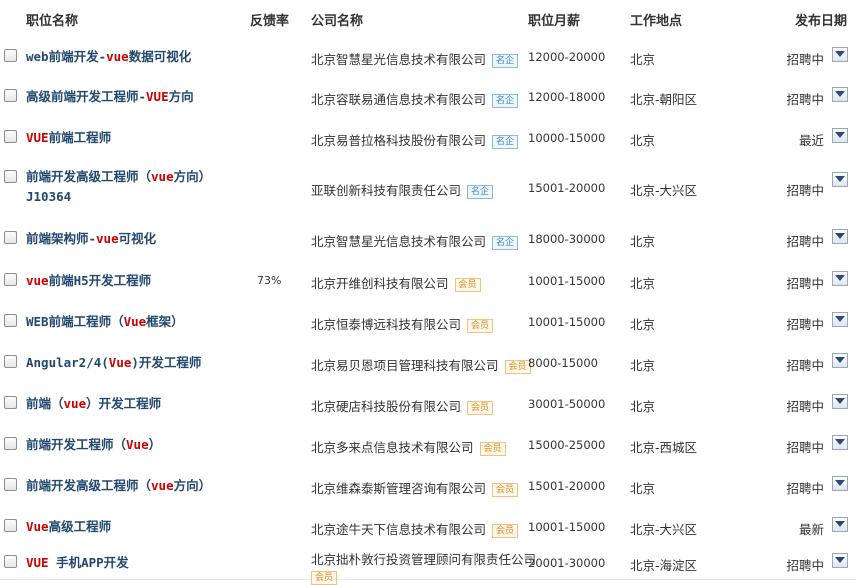 The image size is (856, 585). What do you see at coordinates (37, 526) in the screenshot?
I see `keyword-highlight: Vue` at bounding box center [37, 526].